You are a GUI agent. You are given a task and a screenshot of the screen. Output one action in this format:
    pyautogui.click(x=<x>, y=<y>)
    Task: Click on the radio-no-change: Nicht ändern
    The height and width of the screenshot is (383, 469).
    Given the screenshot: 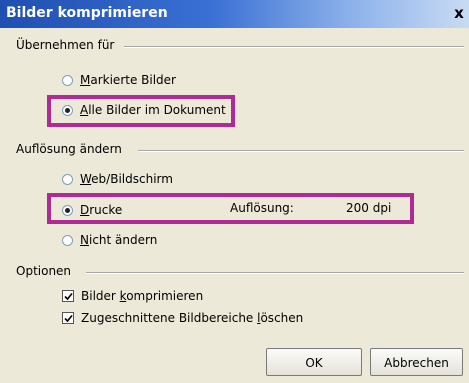 What is the action you would take?
    pyautogui.click(x=109, y=240)
    